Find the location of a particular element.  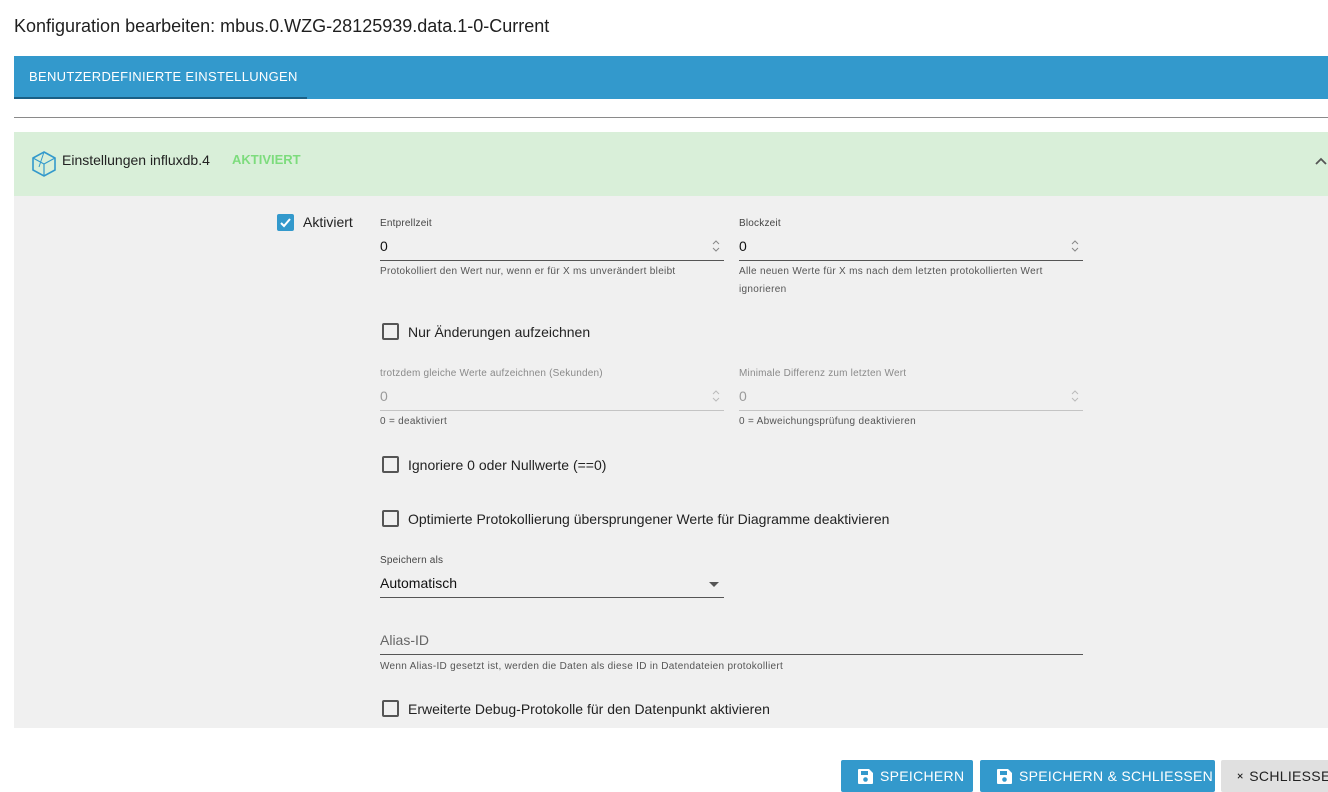

alias-underline is located at coordinates (731, 654).